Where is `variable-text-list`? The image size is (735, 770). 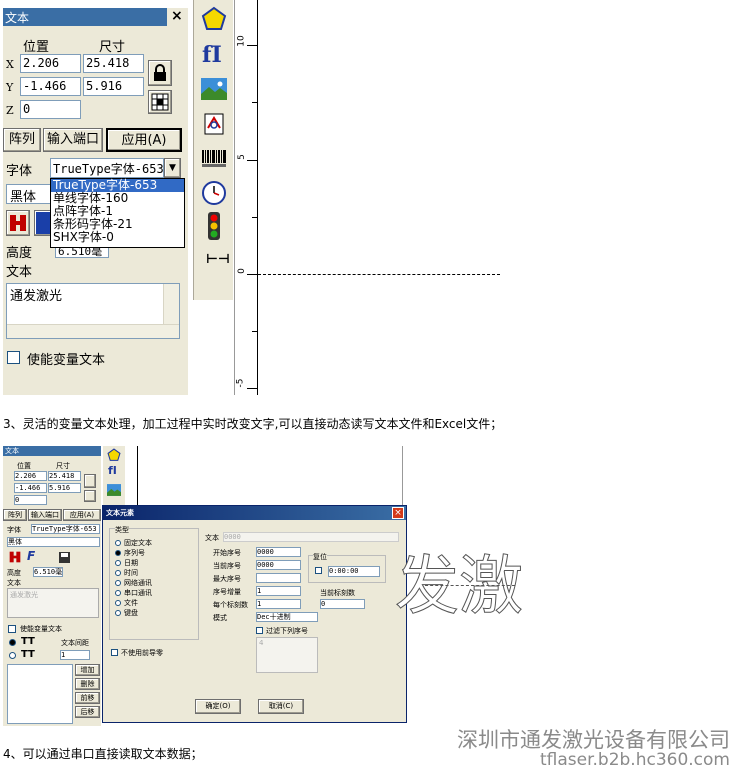 variable-text-list is located at coordinates (40, 694).